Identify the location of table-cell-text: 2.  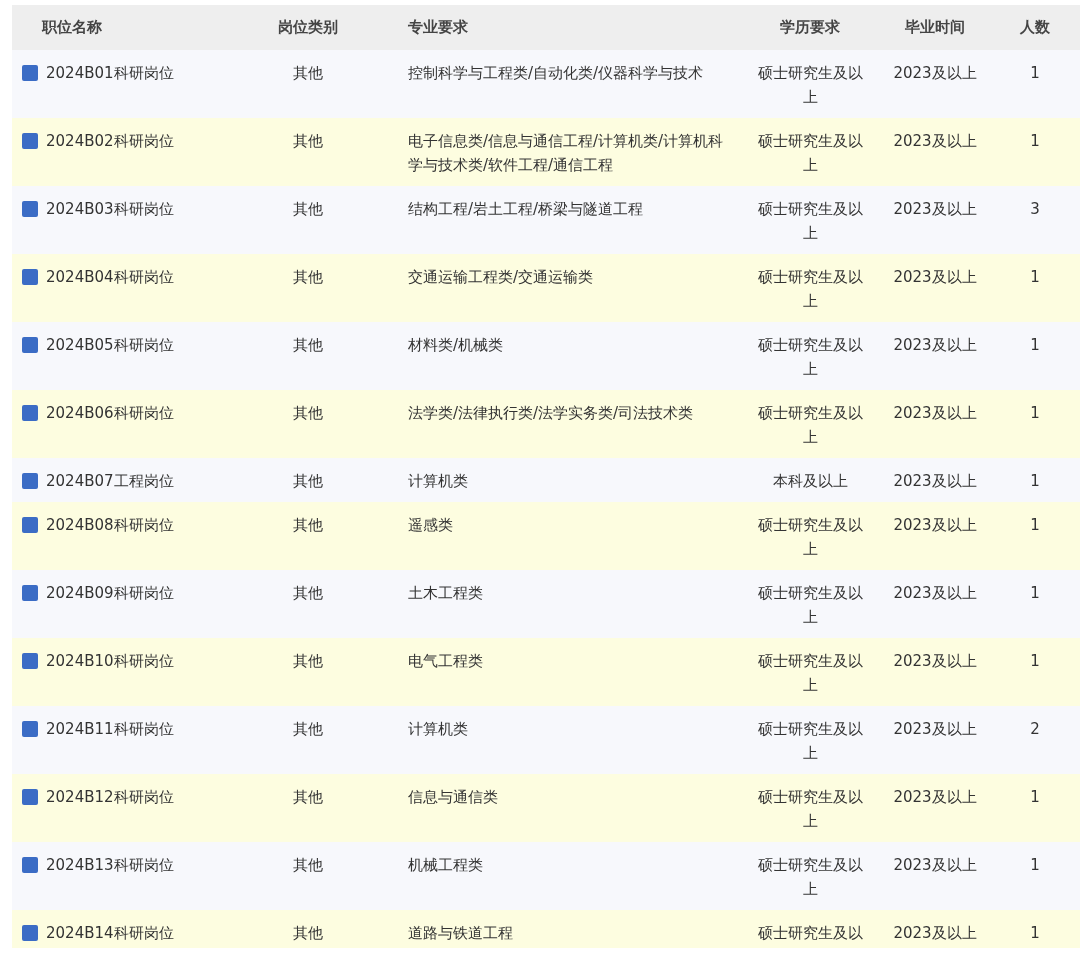
(1035, 729).